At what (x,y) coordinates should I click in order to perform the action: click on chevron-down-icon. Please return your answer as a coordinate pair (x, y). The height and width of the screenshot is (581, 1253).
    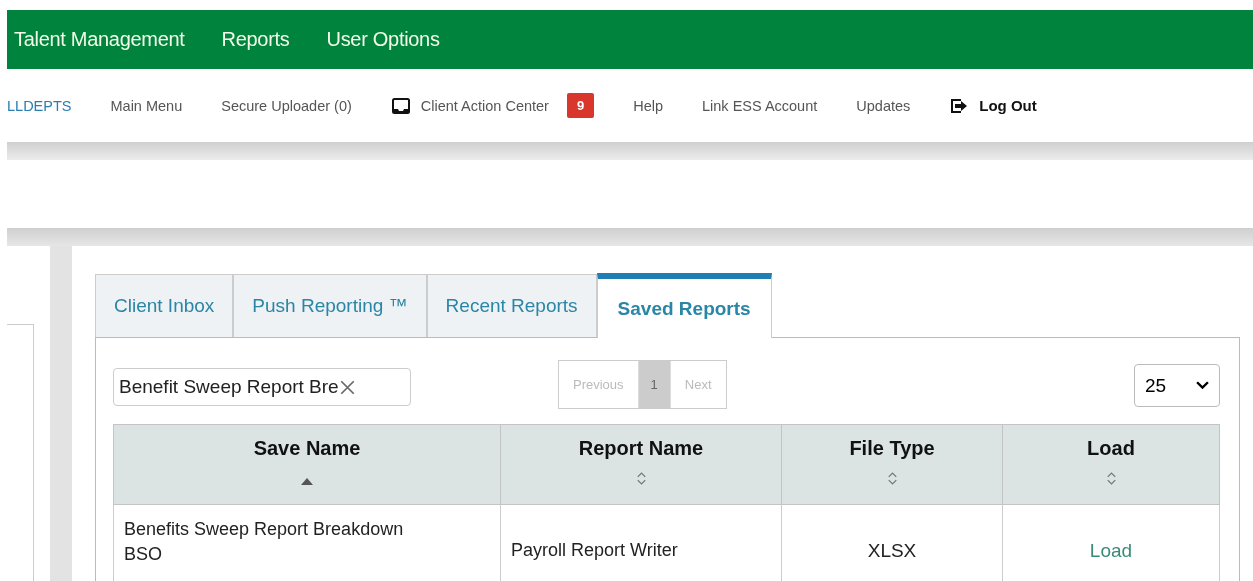
    Looking at the image, I should click on (1202, 385).